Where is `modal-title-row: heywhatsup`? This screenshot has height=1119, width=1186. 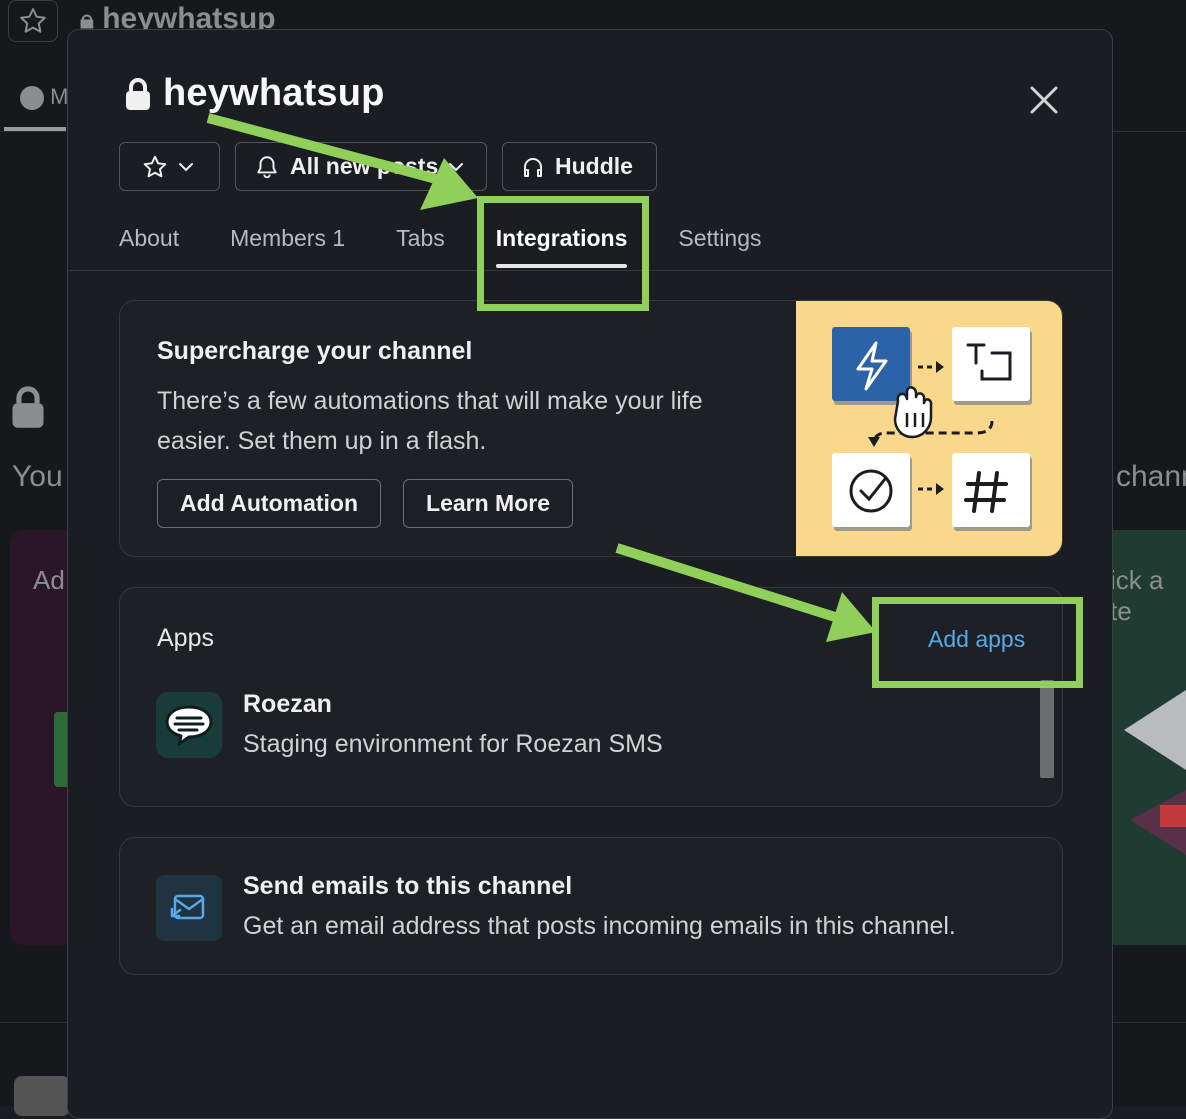 modal-title-row: heywhatsup is located at coordinates (254, 93).